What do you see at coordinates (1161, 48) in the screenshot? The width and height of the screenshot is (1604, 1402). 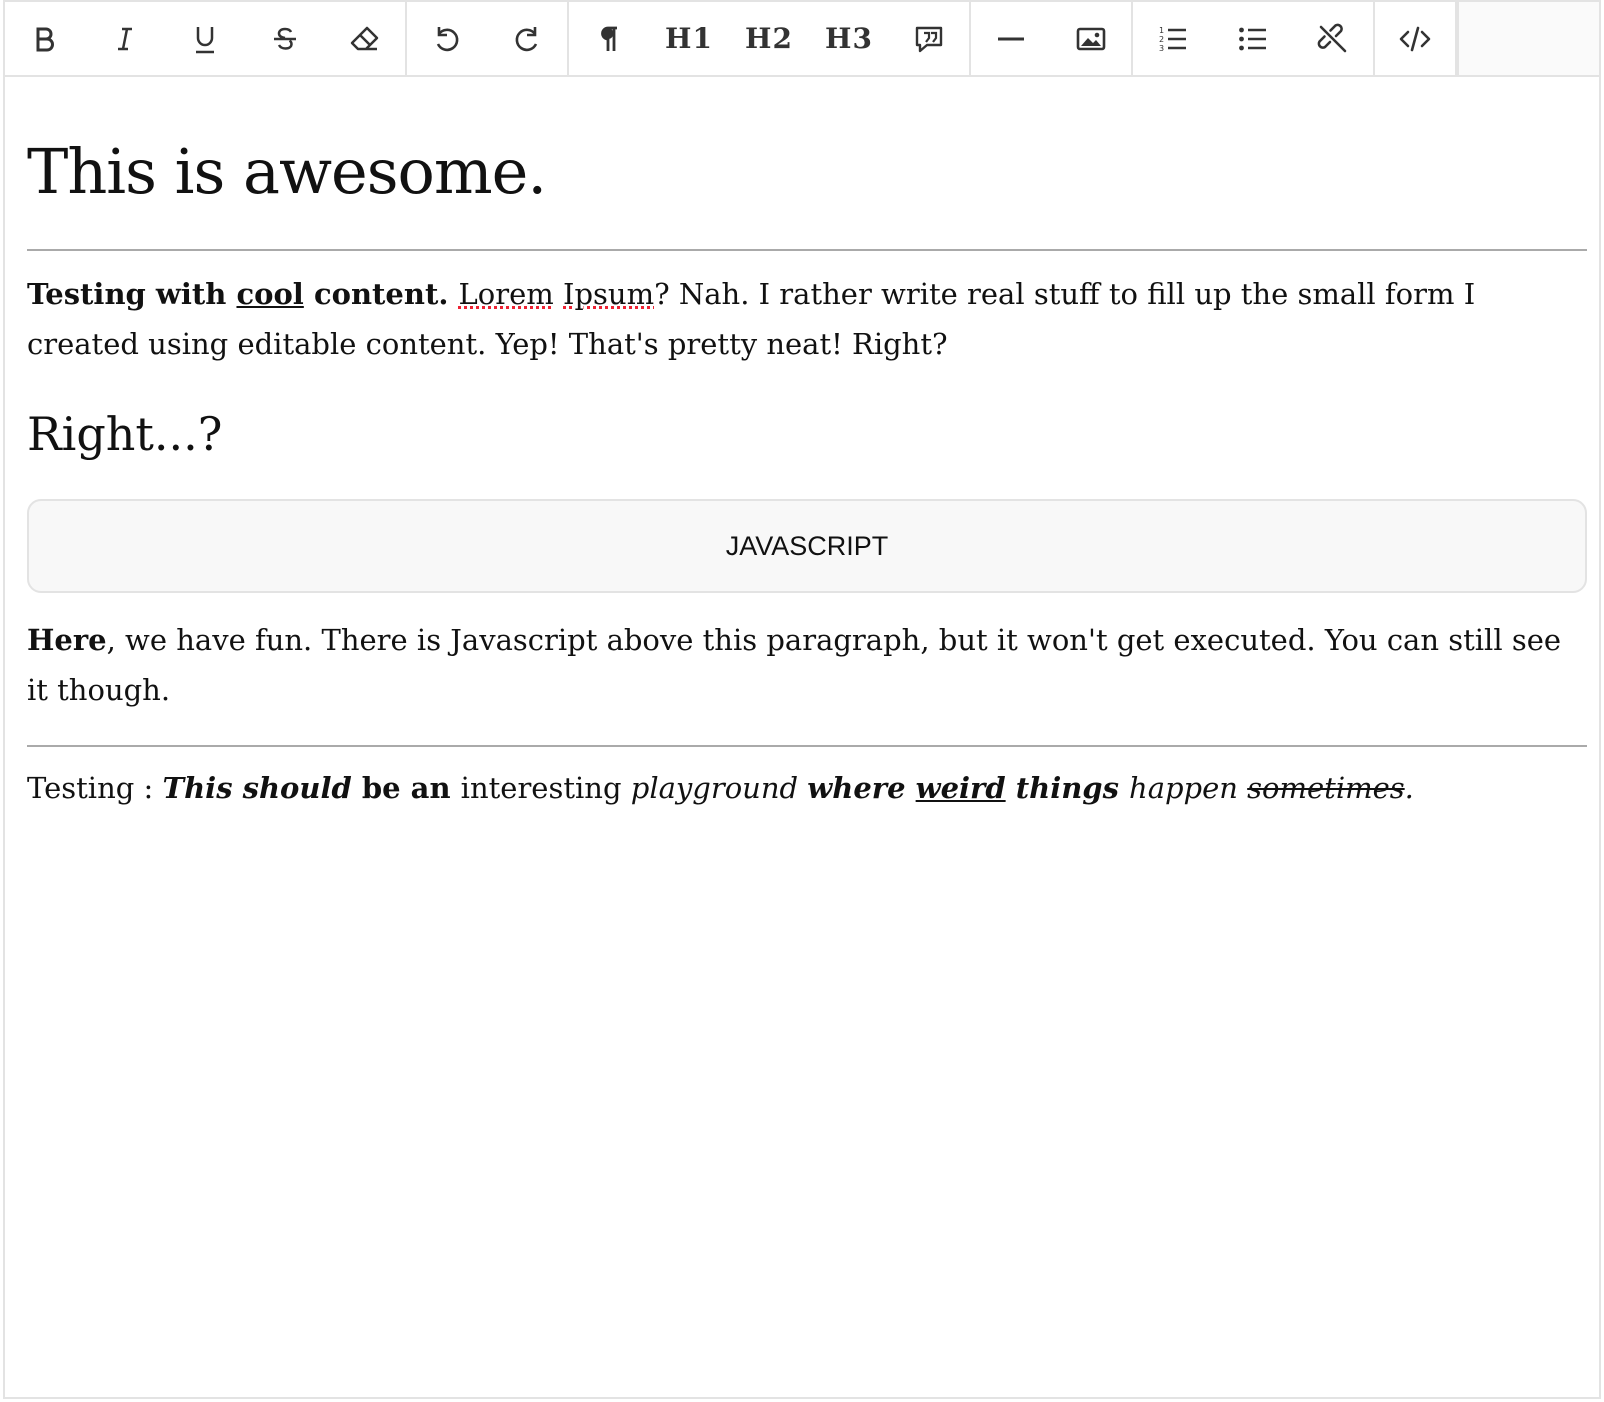 I see `svg-text: 3` at bounding box center [1161, 48].